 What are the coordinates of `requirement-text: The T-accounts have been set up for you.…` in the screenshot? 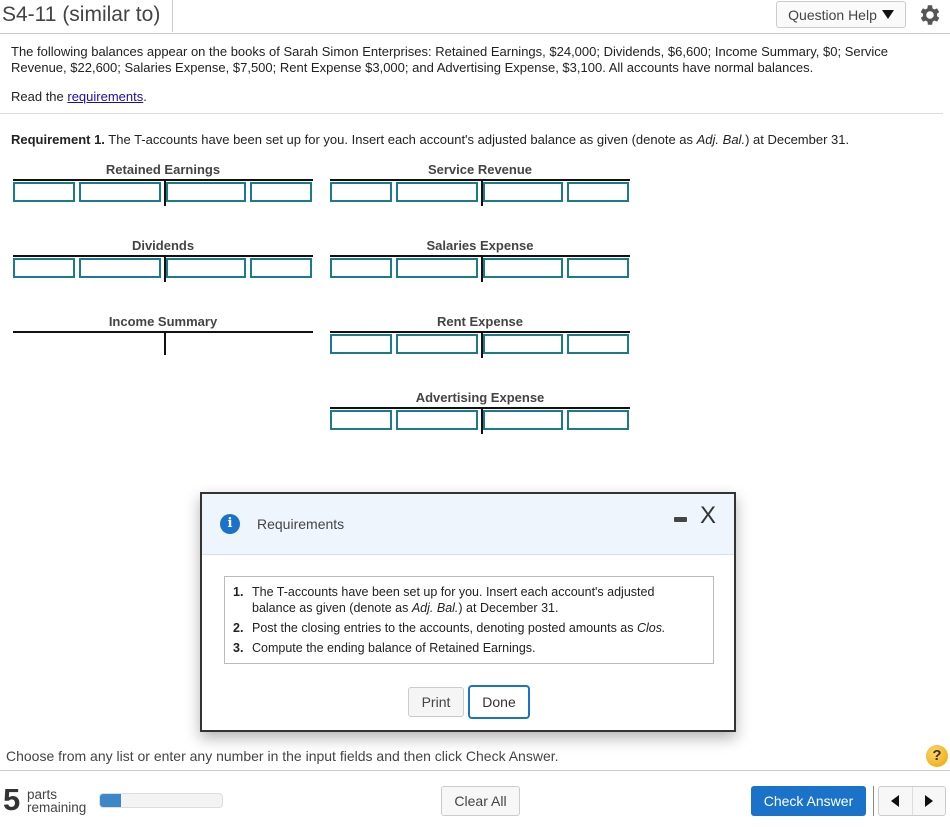 It's located at (472, 600).